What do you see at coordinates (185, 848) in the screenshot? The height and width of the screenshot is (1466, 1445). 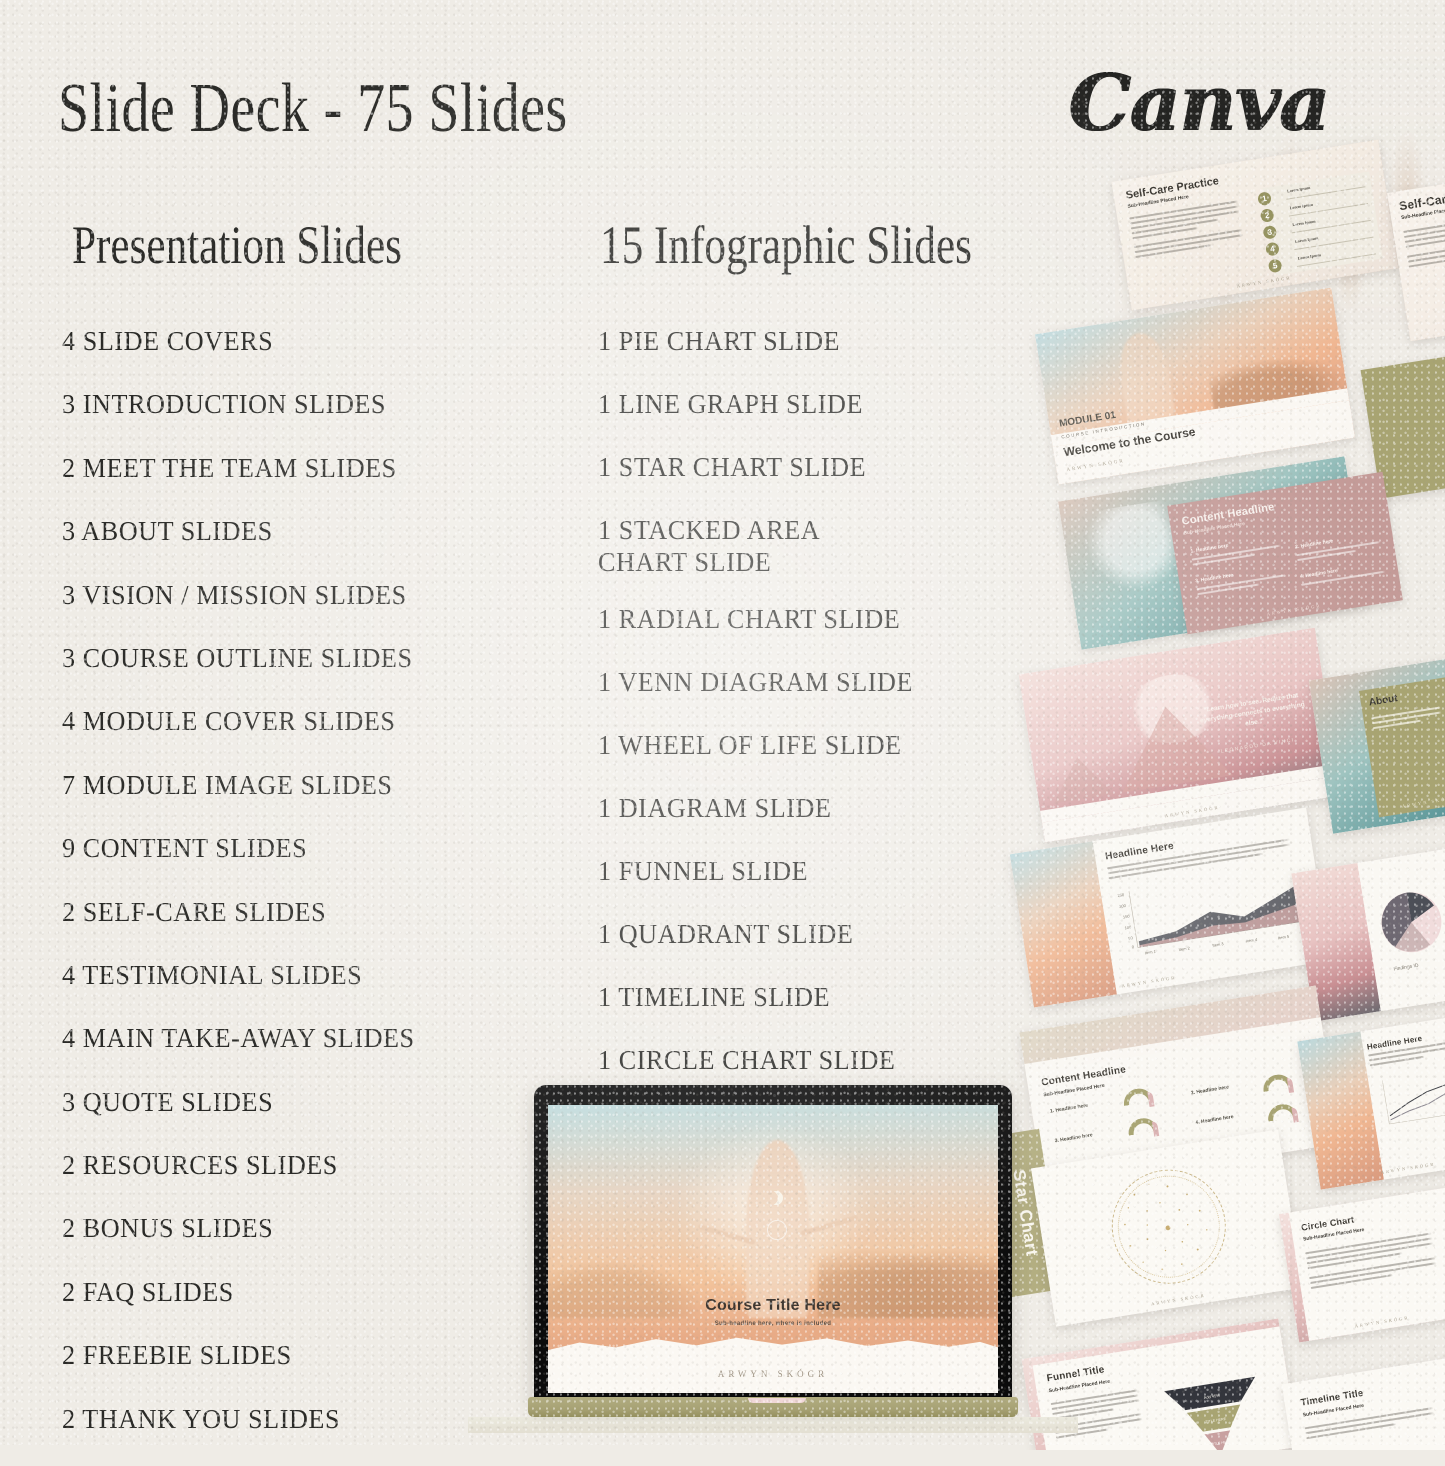 I see `list-item: 9 CONTENT SLIDES` at bounding box center [185, 848].